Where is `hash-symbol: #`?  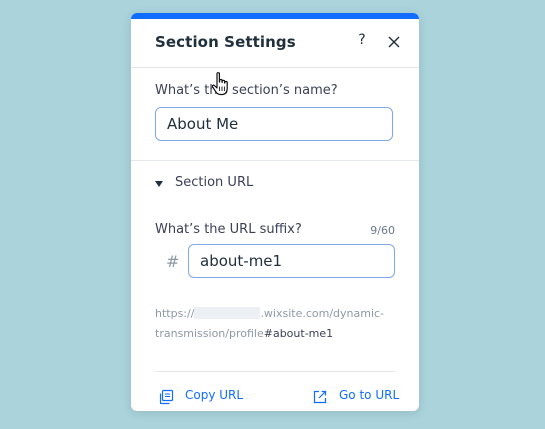 hash-symbol: # is located at coordinates (173, 261).